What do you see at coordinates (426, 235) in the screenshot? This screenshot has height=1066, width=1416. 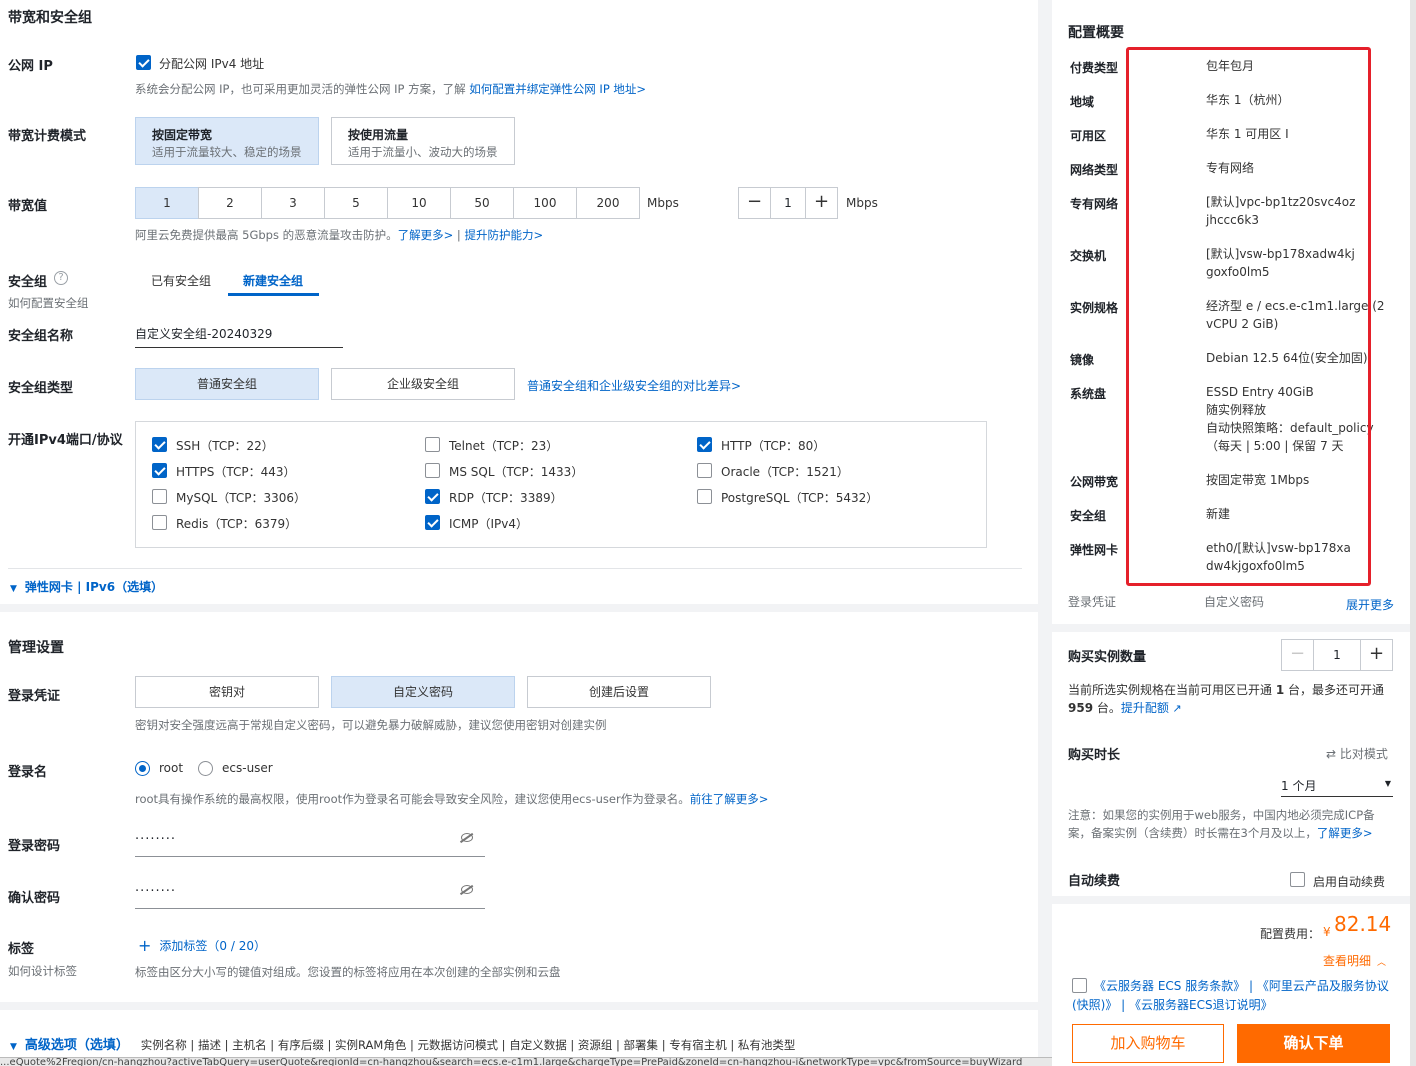 I see `learn-more-link: 了解更多>` at bounding box center [426, 235].